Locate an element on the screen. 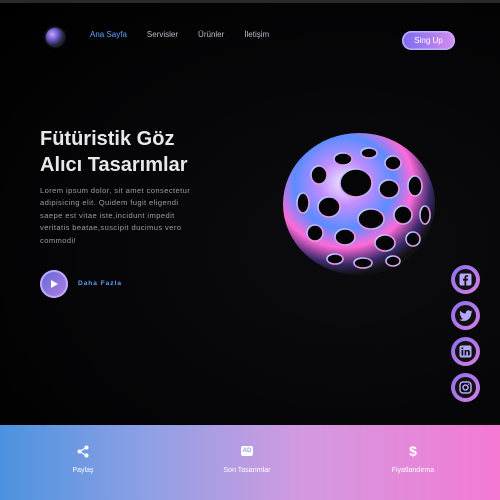 The height and width of the screenshot is (500, 500). footer-item-share: Paylaş is located at coordinates (83, 458).